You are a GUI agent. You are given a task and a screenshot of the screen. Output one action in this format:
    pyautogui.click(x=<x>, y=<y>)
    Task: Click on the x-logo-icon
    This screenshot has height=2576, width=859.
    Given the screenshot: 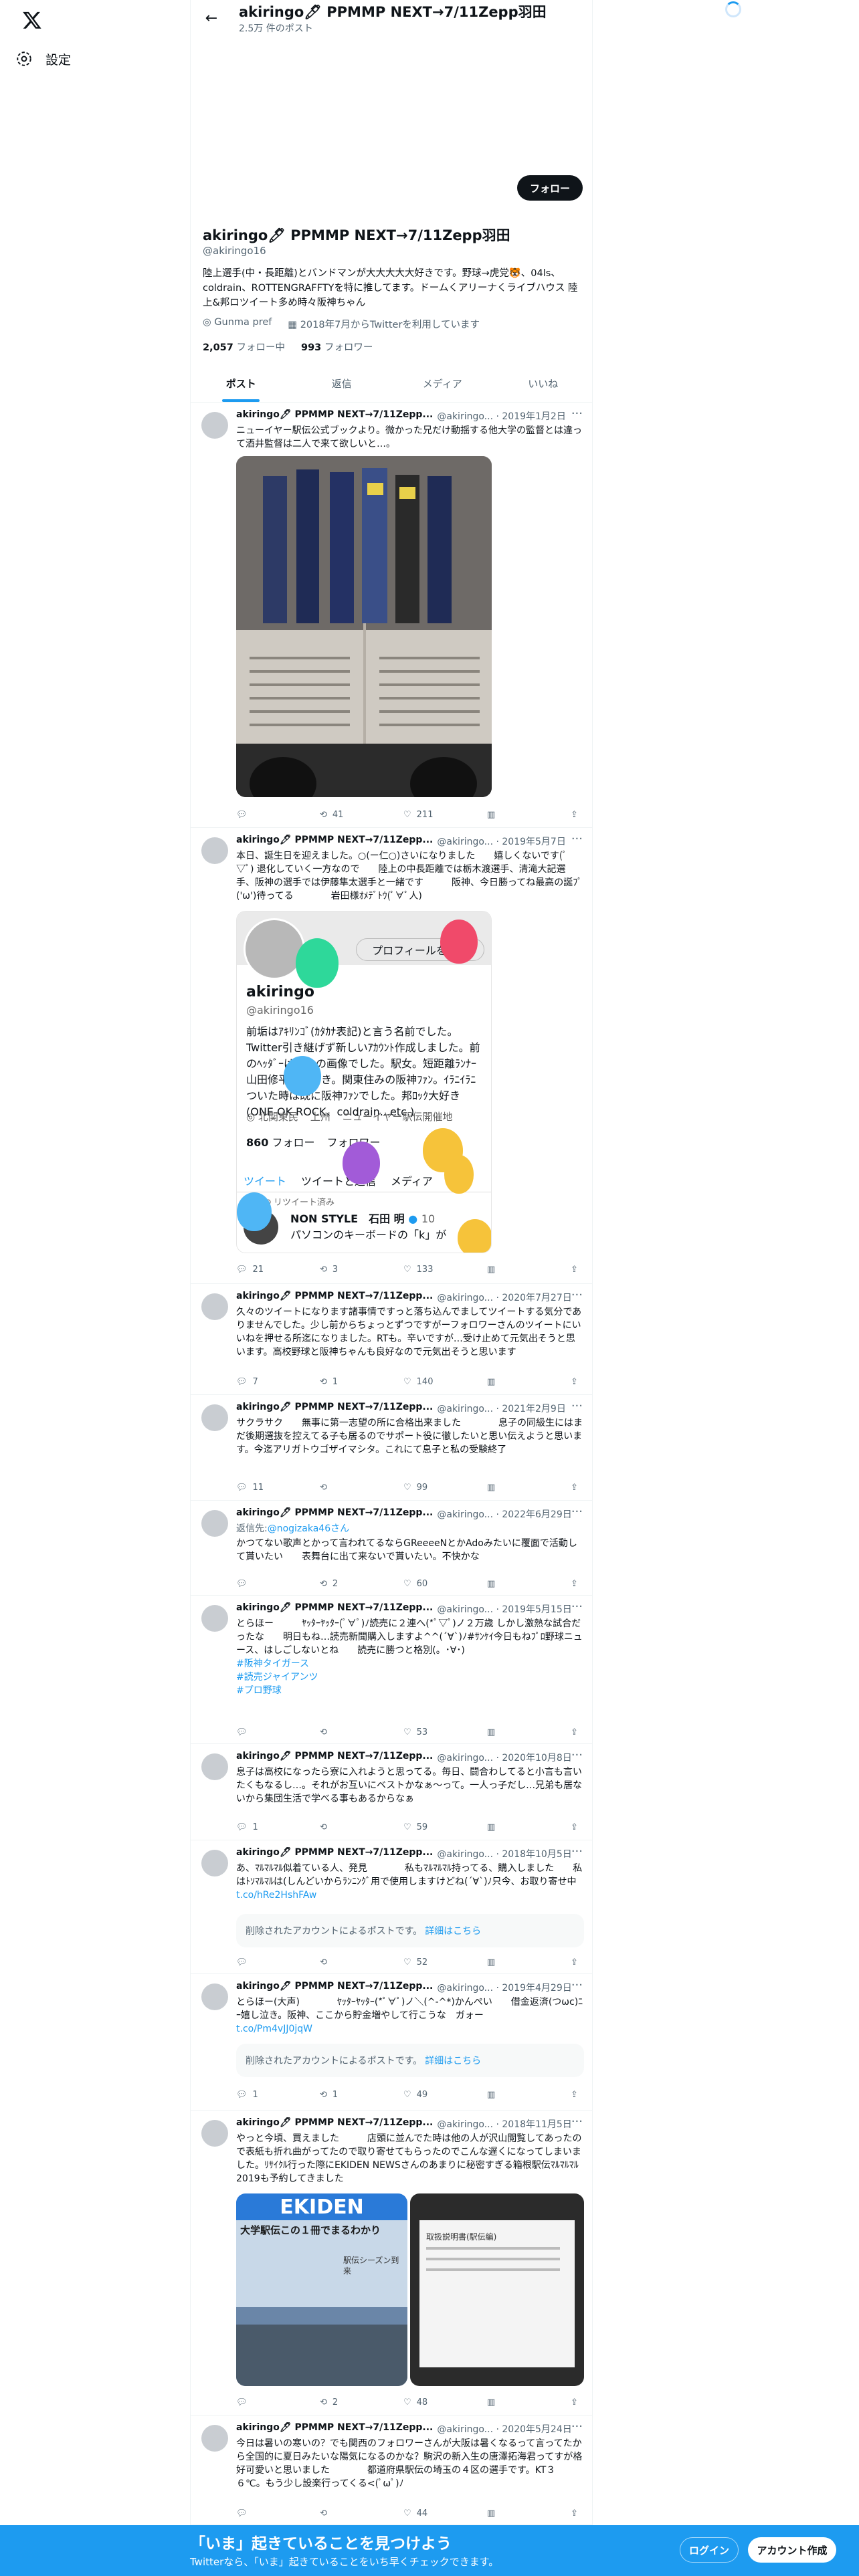 What is the action you would take?
    pyautogui.click(x=32, y=20)
    